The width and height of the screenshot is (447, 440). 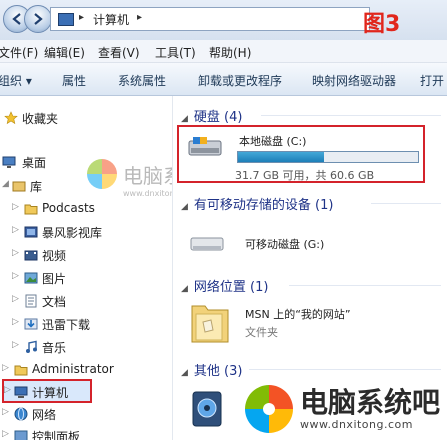 I want to click on removable-drive-name: 可移动磁盘 (G:), so click(x=285, y=244).